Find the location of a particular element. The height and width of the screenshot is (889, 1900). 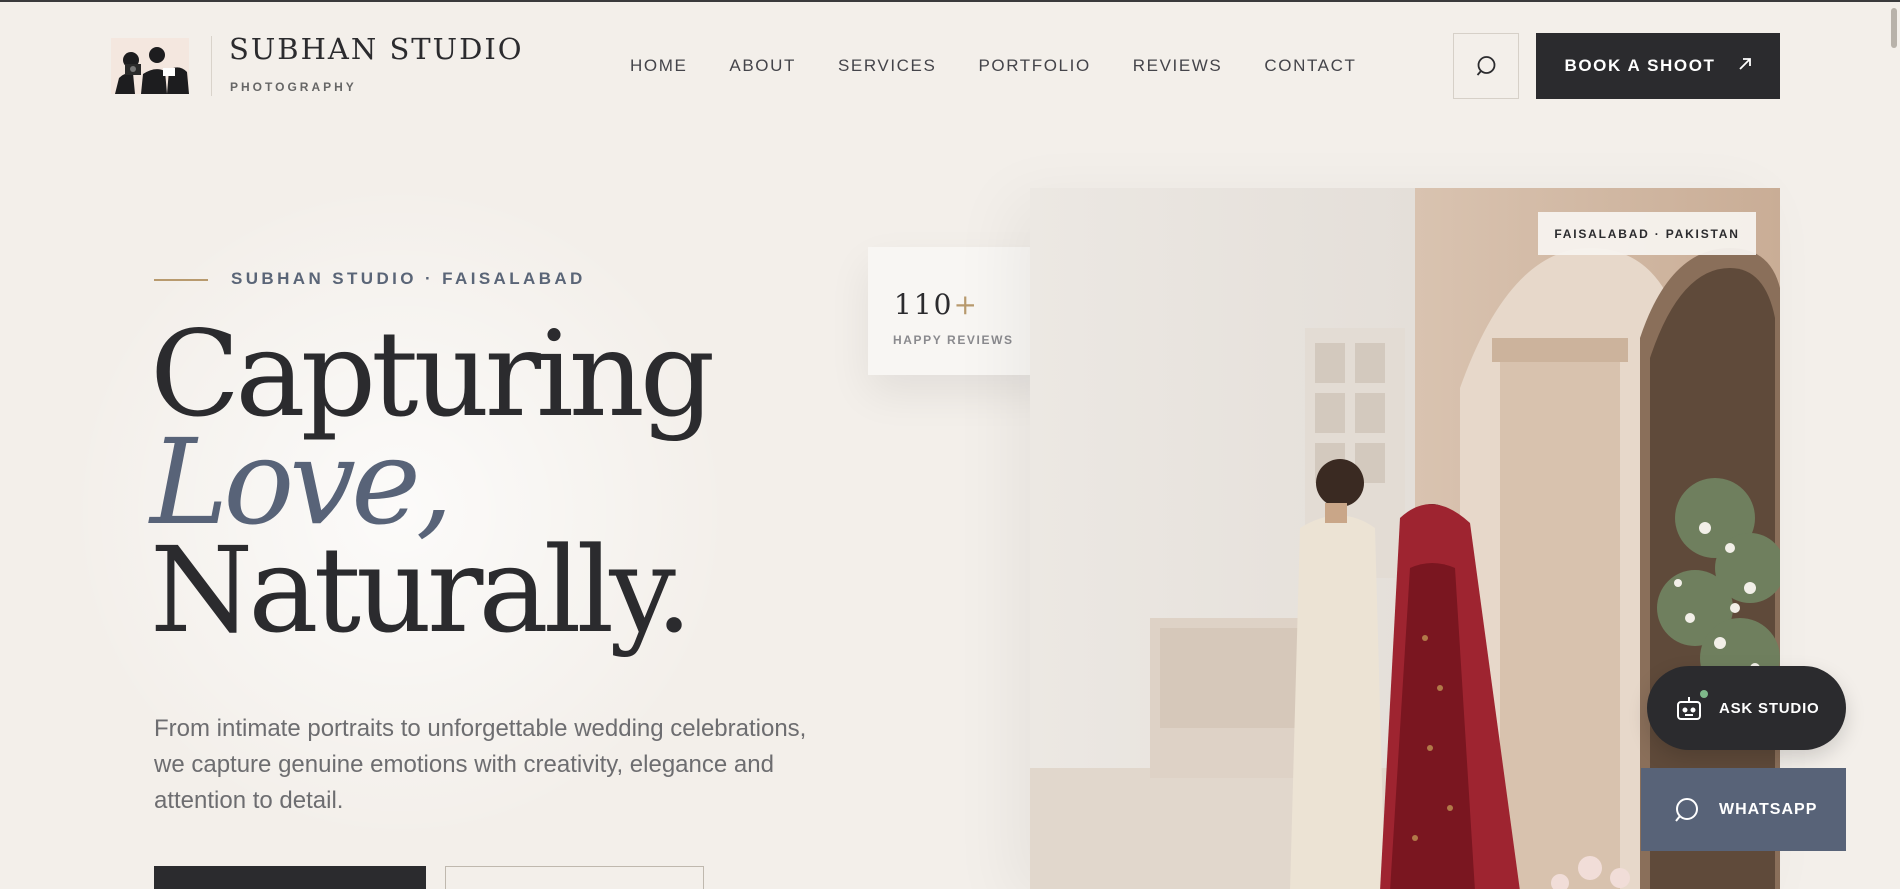

nav-reviews: REVIEWS is located at coordinates (1178, 66).